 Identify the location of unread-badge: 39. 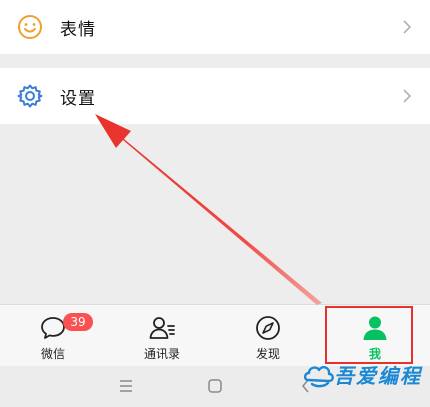
(78, 322).